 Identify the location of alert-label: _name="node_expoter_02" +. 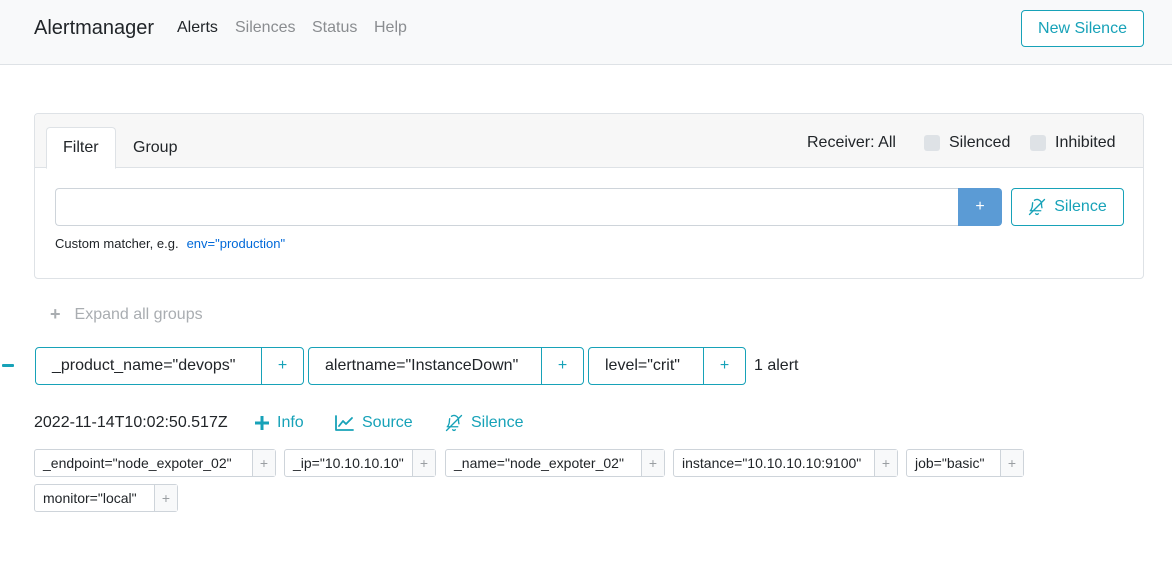
(555, 463).